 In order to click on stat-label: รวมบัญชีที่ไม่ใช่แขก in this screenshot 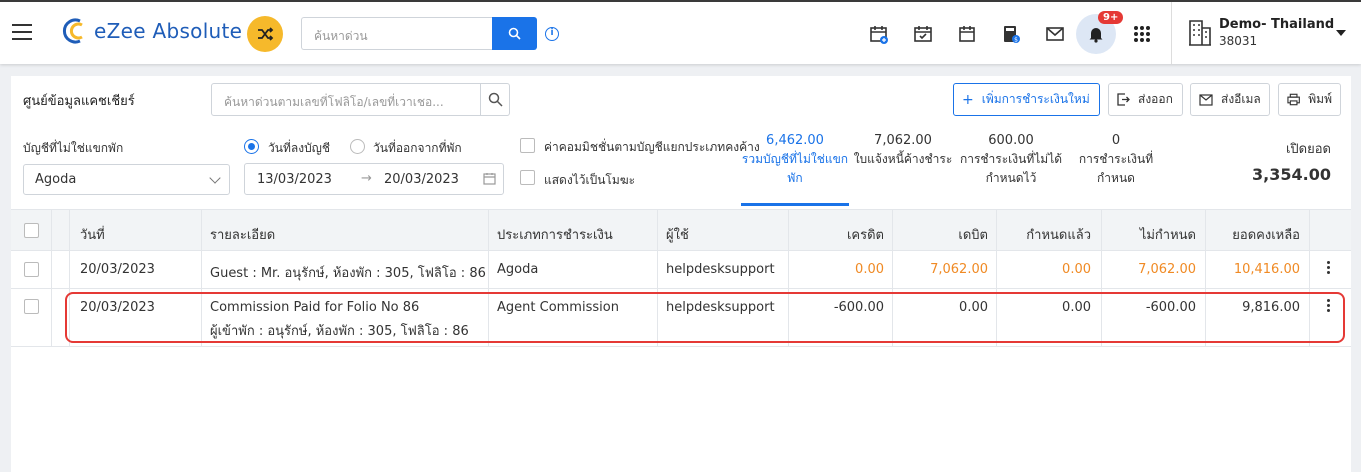, I will do `click(795, 159)`.